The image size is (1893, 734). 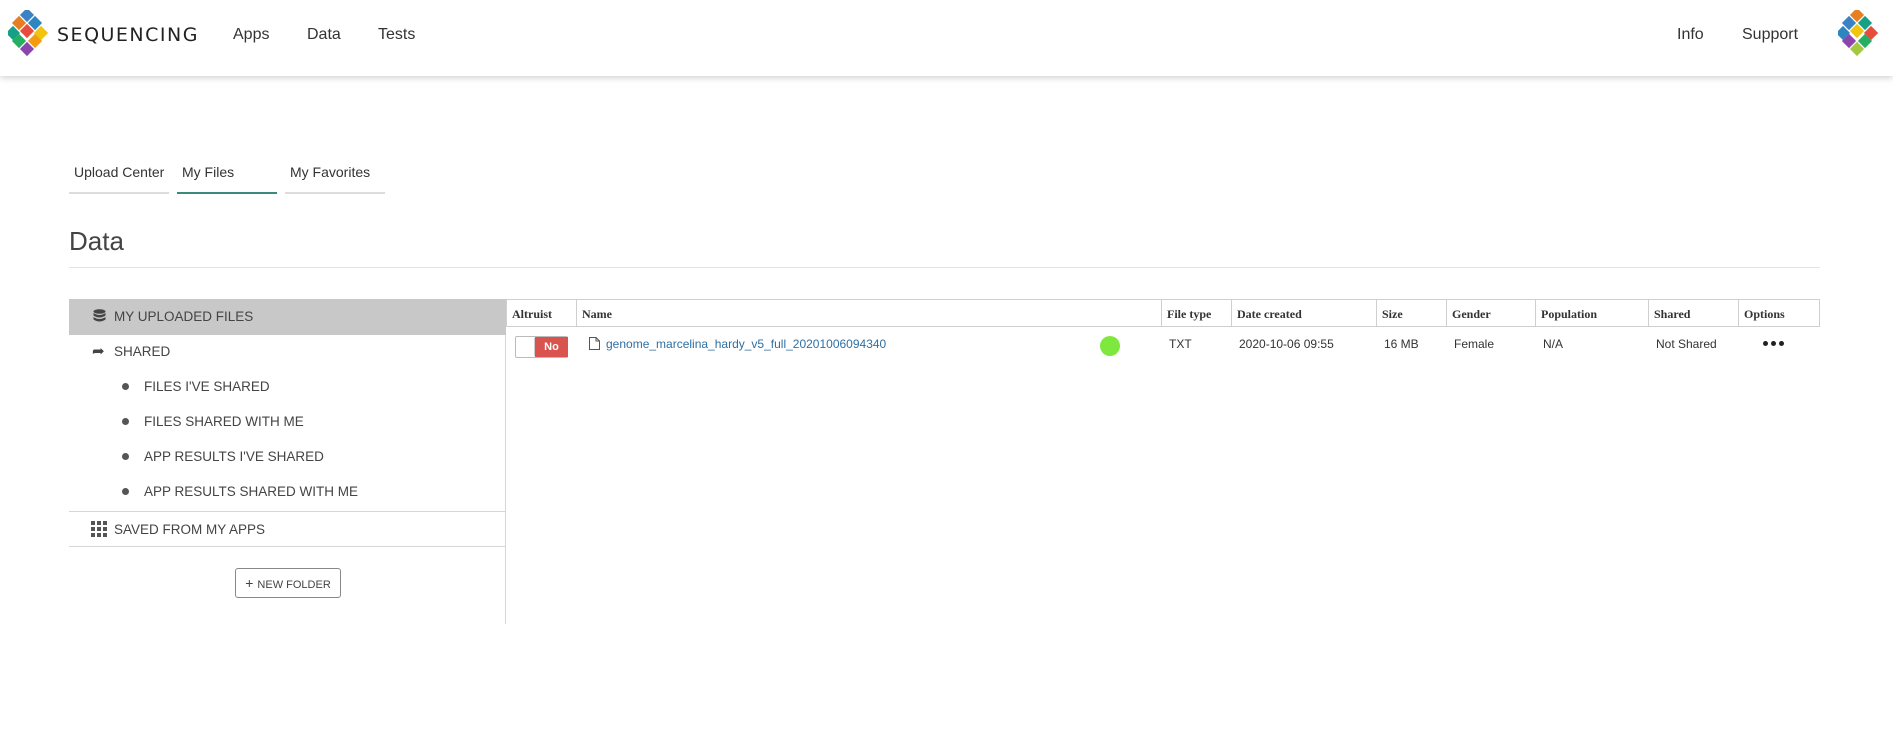 What do you see at coordinates (251, 35) in the screenshot?
I see `nav-apps: Apps` at bounding box center [251, 35].